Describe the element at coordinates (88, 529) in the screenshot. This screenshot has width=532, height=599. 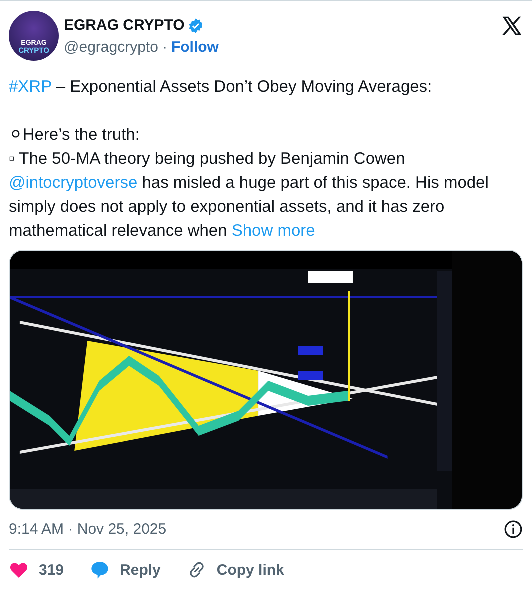
I see `timestamp: 9:14 AM · Nov 25, 2025` at that location.